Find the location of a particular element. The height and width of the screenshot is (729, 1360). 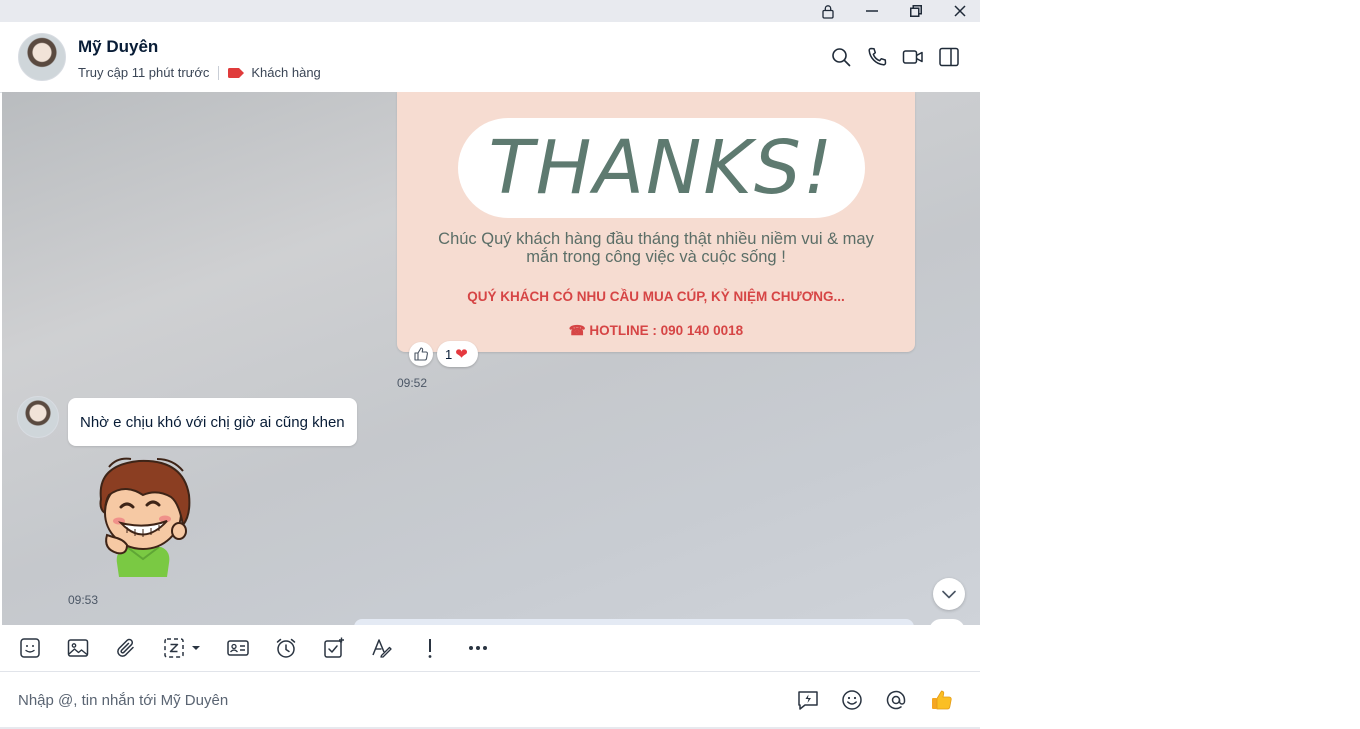

scroll-to-bottom-button is located at coordinates (949, 594).